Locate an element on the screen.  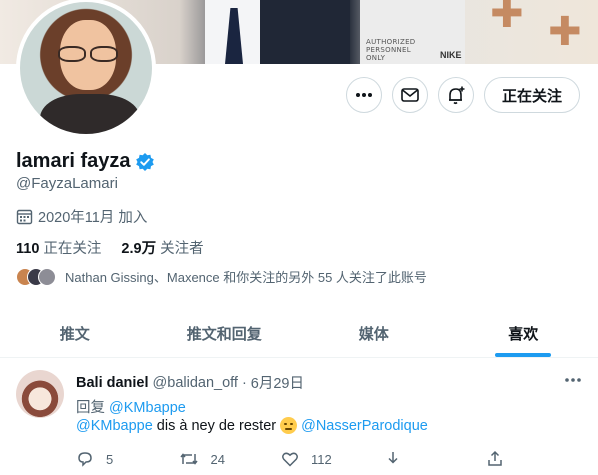
tweet-author-handle: @balidan_off is located at coordinates (195, 383).